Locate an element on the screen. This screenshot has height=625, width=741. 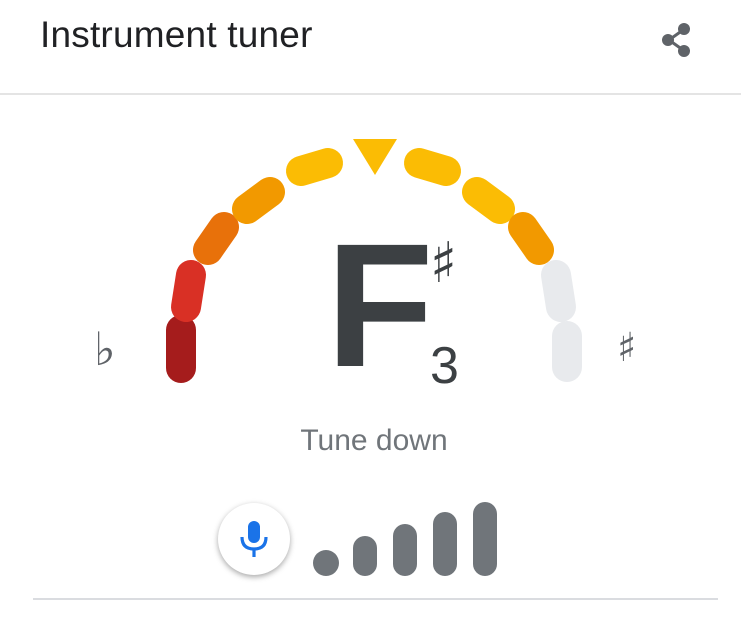
tuning-pointer is located at coordinates (375, 157).